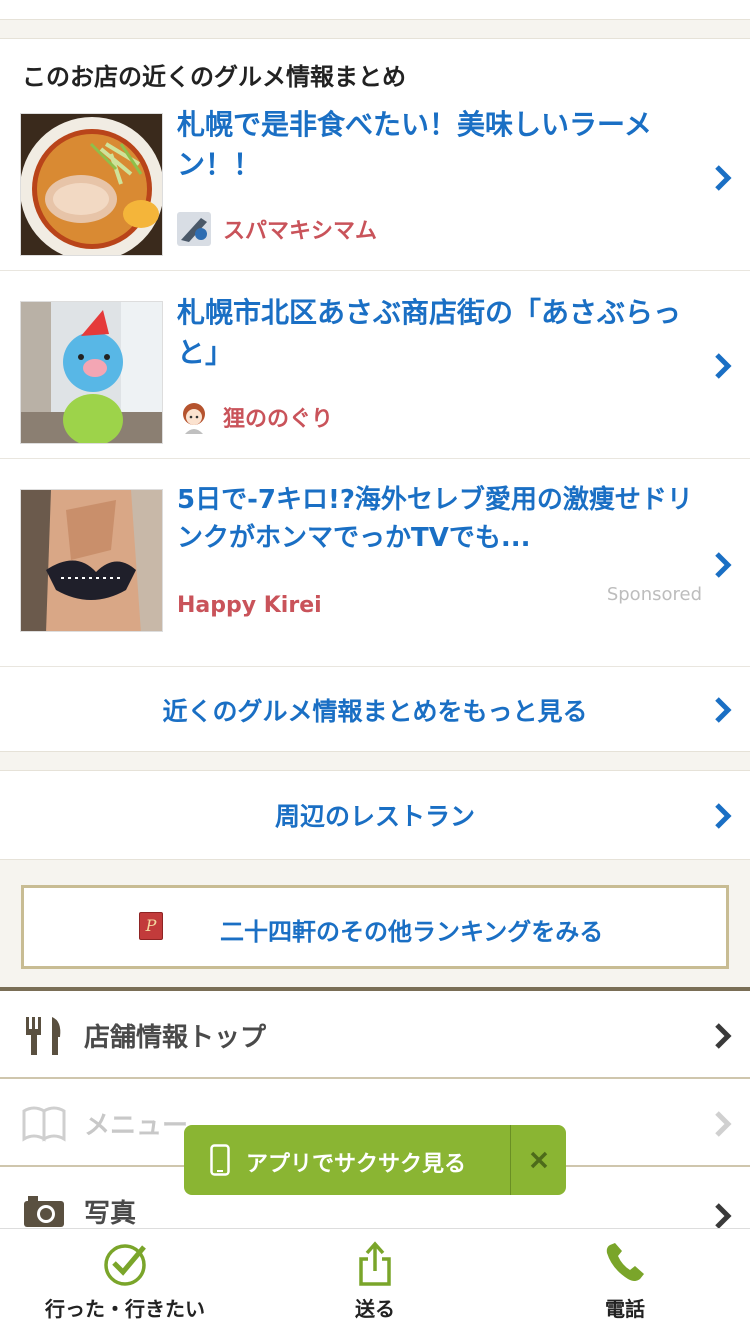  I want to click on banner-close-button, so click(538, 1160).